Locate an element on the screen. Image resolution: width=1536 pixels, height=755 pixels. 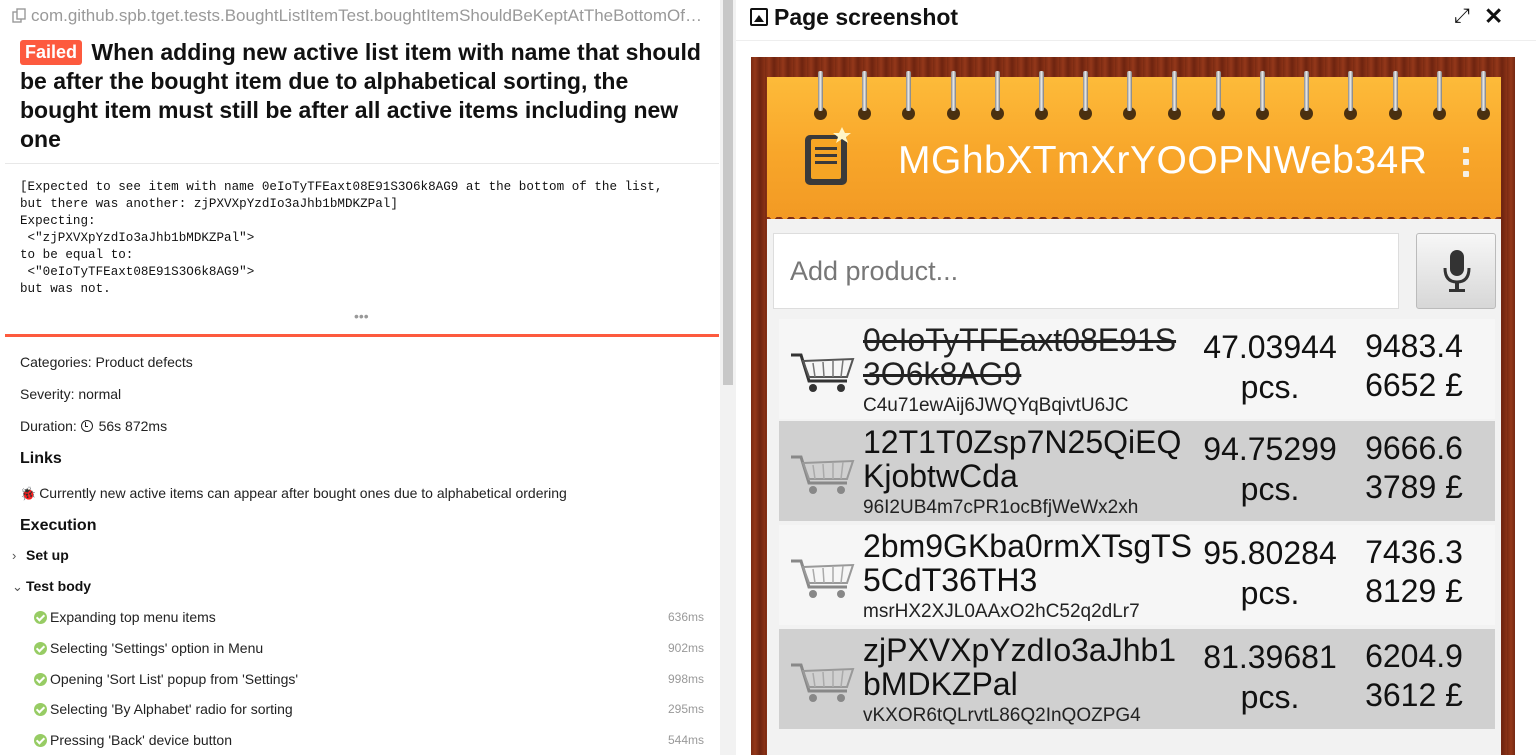
product-price: 7436.38129 £ is located at coordinates (1414, 571).